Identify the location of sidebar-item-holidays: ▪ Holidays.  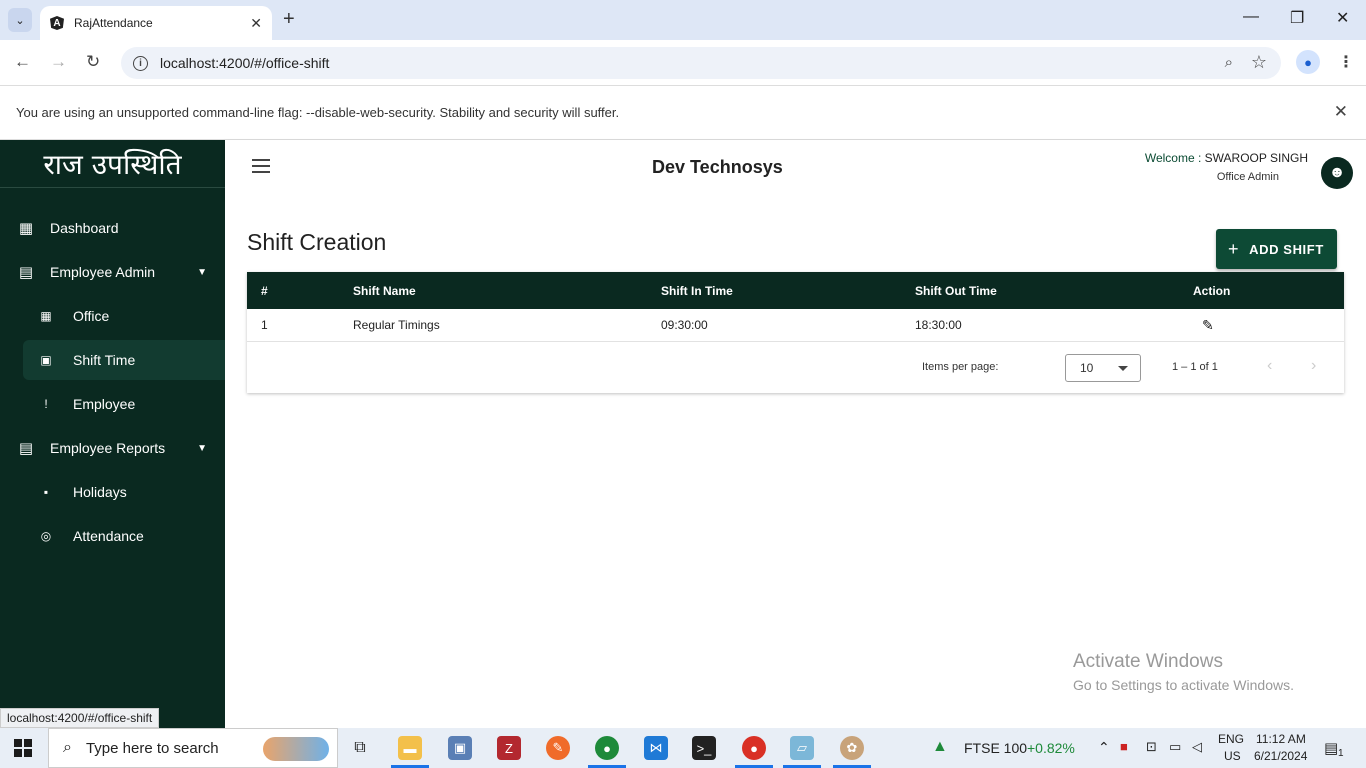
(112, 492).